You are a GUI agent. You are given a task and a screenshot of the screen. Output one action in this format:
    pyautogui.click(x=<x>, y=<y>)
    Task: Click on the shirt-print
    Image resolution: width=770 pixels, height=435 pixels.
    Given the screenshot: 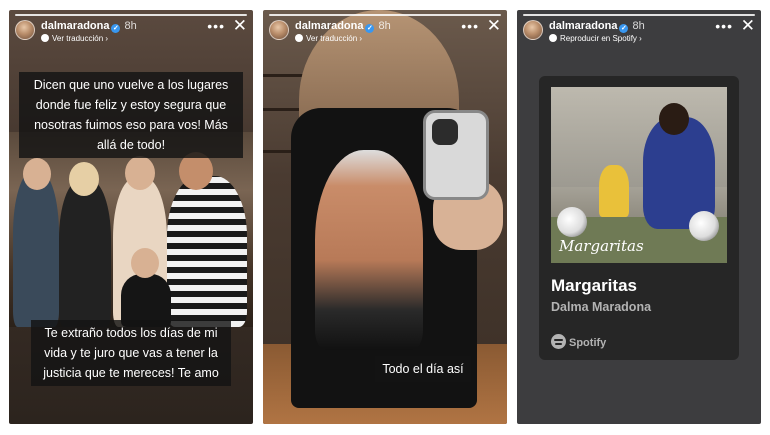 What is the action you would take?
    pyautogui.click(x=369, y=250)
    